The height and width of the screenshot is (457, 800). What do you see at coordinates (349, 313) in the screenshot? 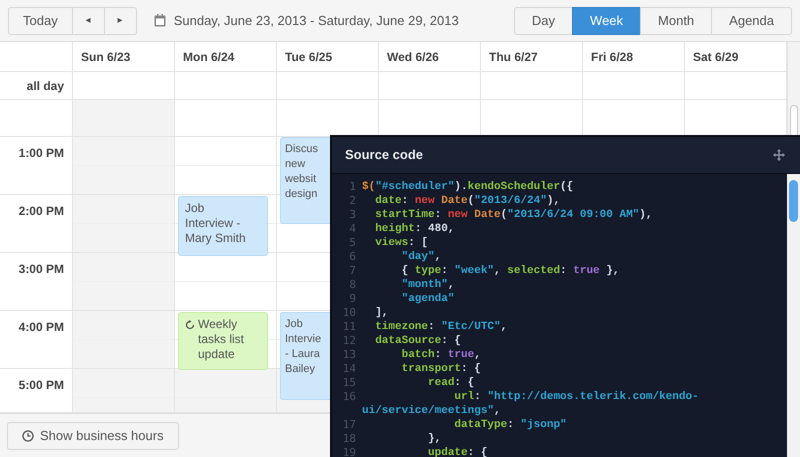
I see `line-number: 10` at bounding box center [349, 313].